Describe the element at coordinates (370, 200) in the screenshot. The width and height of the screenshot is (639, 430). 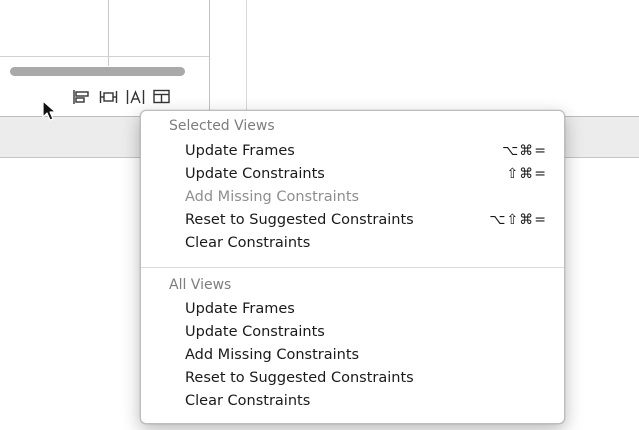
I see `menu-item-add-missing-constraints-selected: Add Missing Constraints` at that location.